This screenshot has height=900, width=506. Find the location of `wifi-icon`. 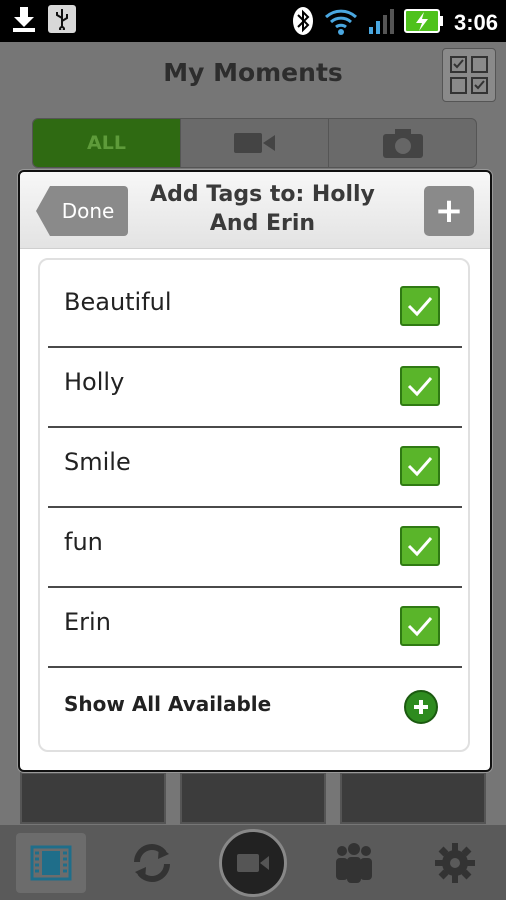

wifi-icon is located at coordinates (341, 23).